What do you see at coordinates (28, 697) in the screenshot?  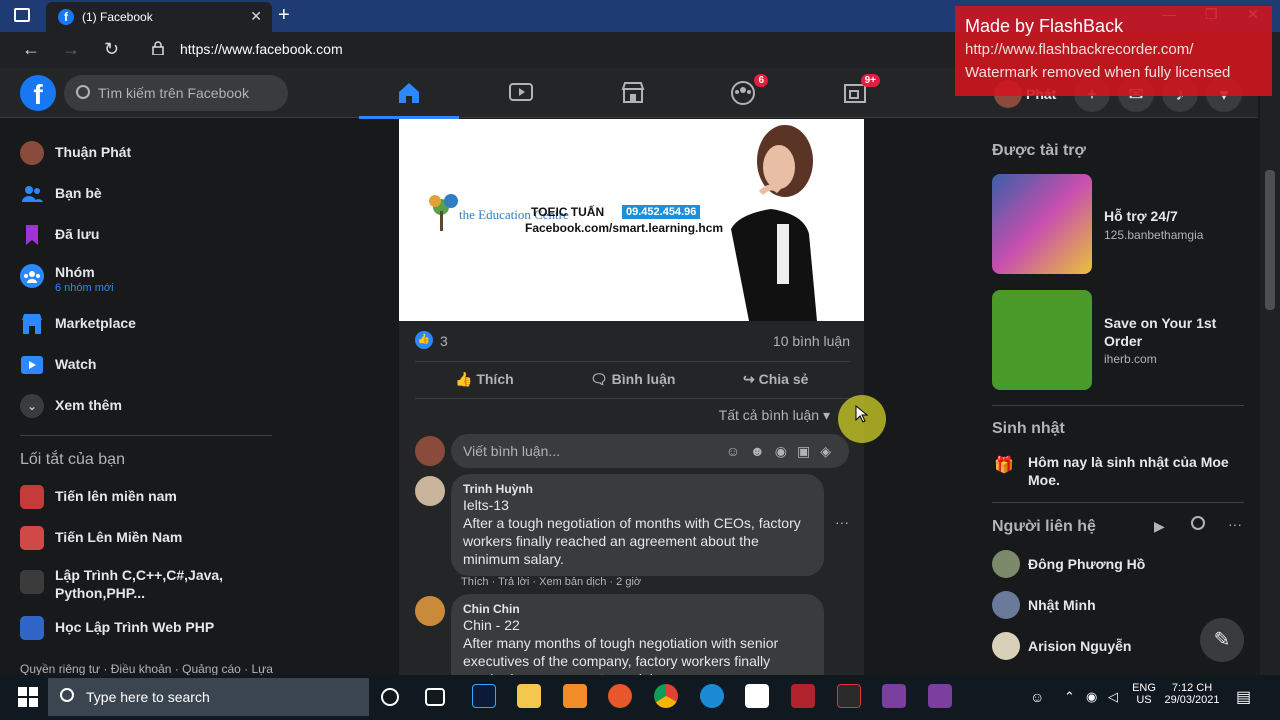 I see `windows-start-icon` at bounding box center [28, 697].